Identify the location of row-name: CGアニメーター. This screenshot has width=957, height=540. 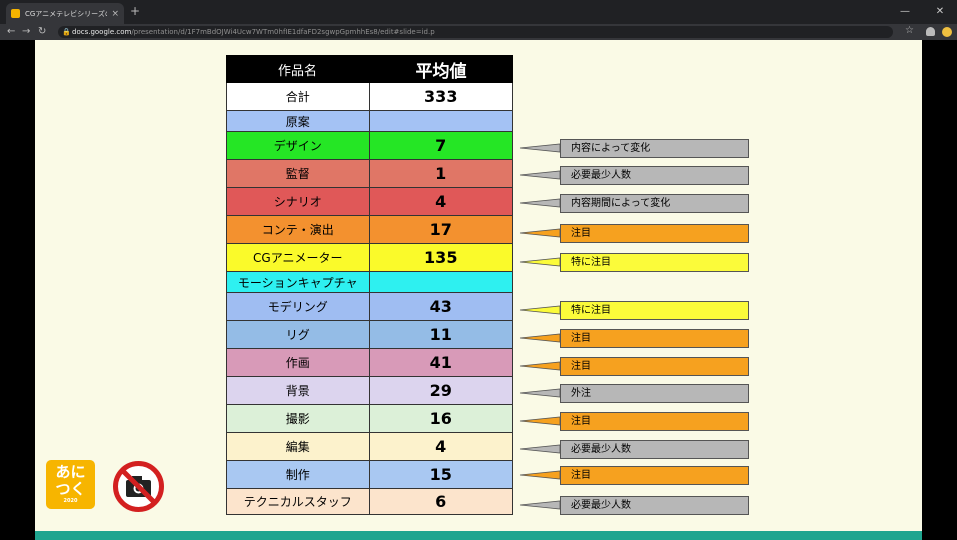
(298, 257).